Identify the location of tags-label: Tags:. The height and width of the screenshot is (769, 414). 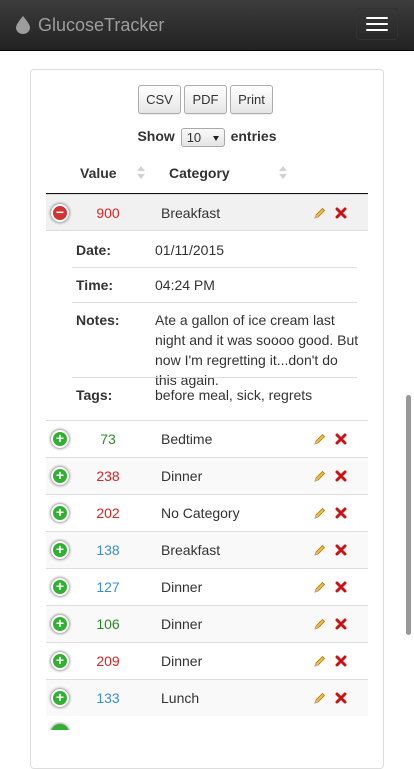
(94, 395).